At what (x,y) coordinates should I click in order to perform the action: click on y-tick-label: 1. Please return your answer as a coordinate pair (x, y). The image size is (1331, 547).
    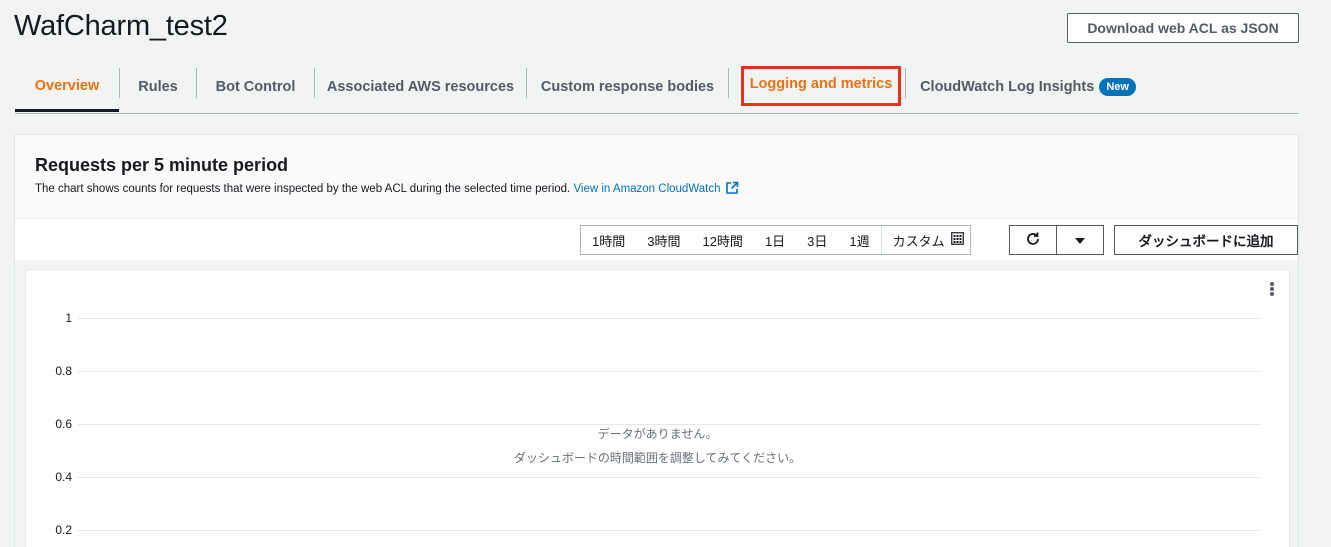
    Looking at the image, I should click on (68, 318).